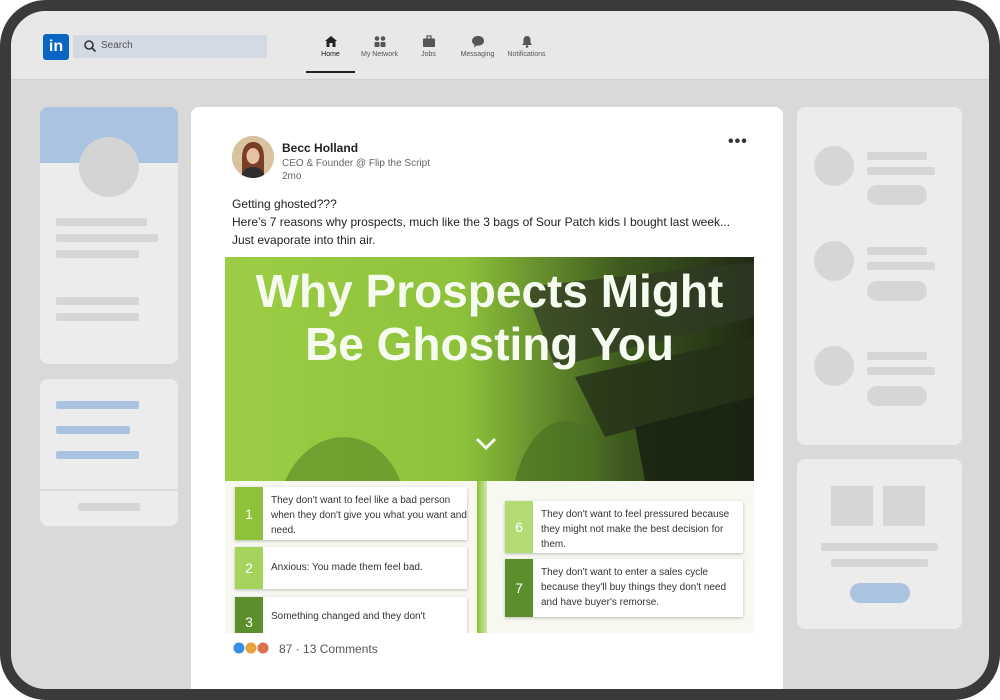  What do you see at coordinates (285, 649) in the screenshot?
I see `reaction-count: 87` at bounding box center [285, 649].